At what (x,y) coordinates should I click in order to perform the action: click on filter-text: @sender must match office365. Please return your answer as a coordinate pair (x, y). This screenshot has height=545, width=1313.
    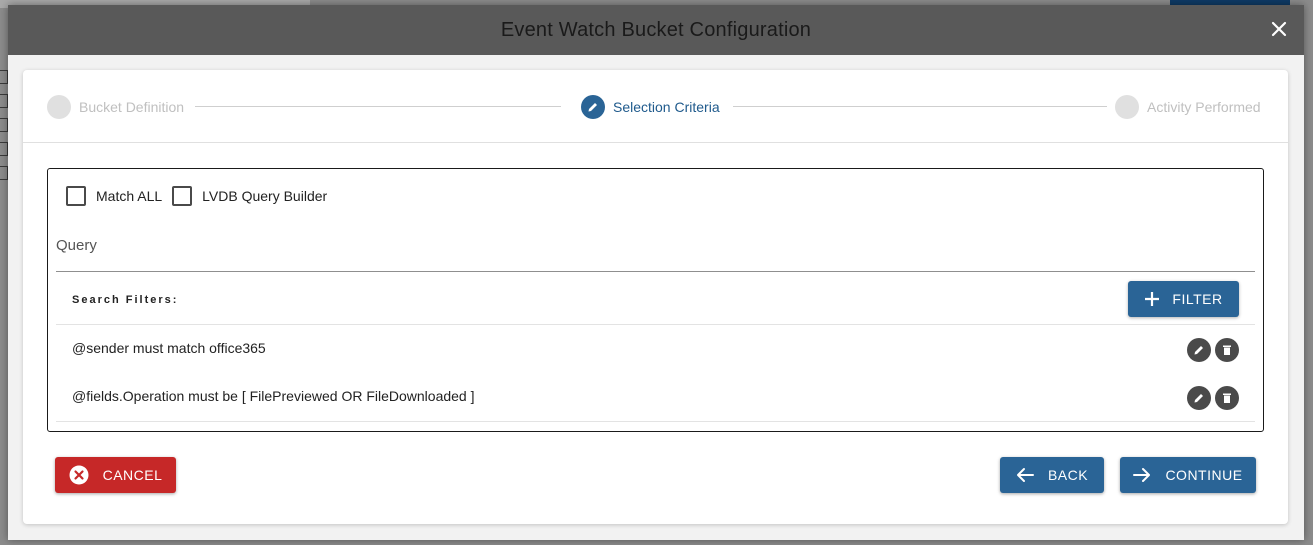
    Looking at the image, I should click on (169, 348).